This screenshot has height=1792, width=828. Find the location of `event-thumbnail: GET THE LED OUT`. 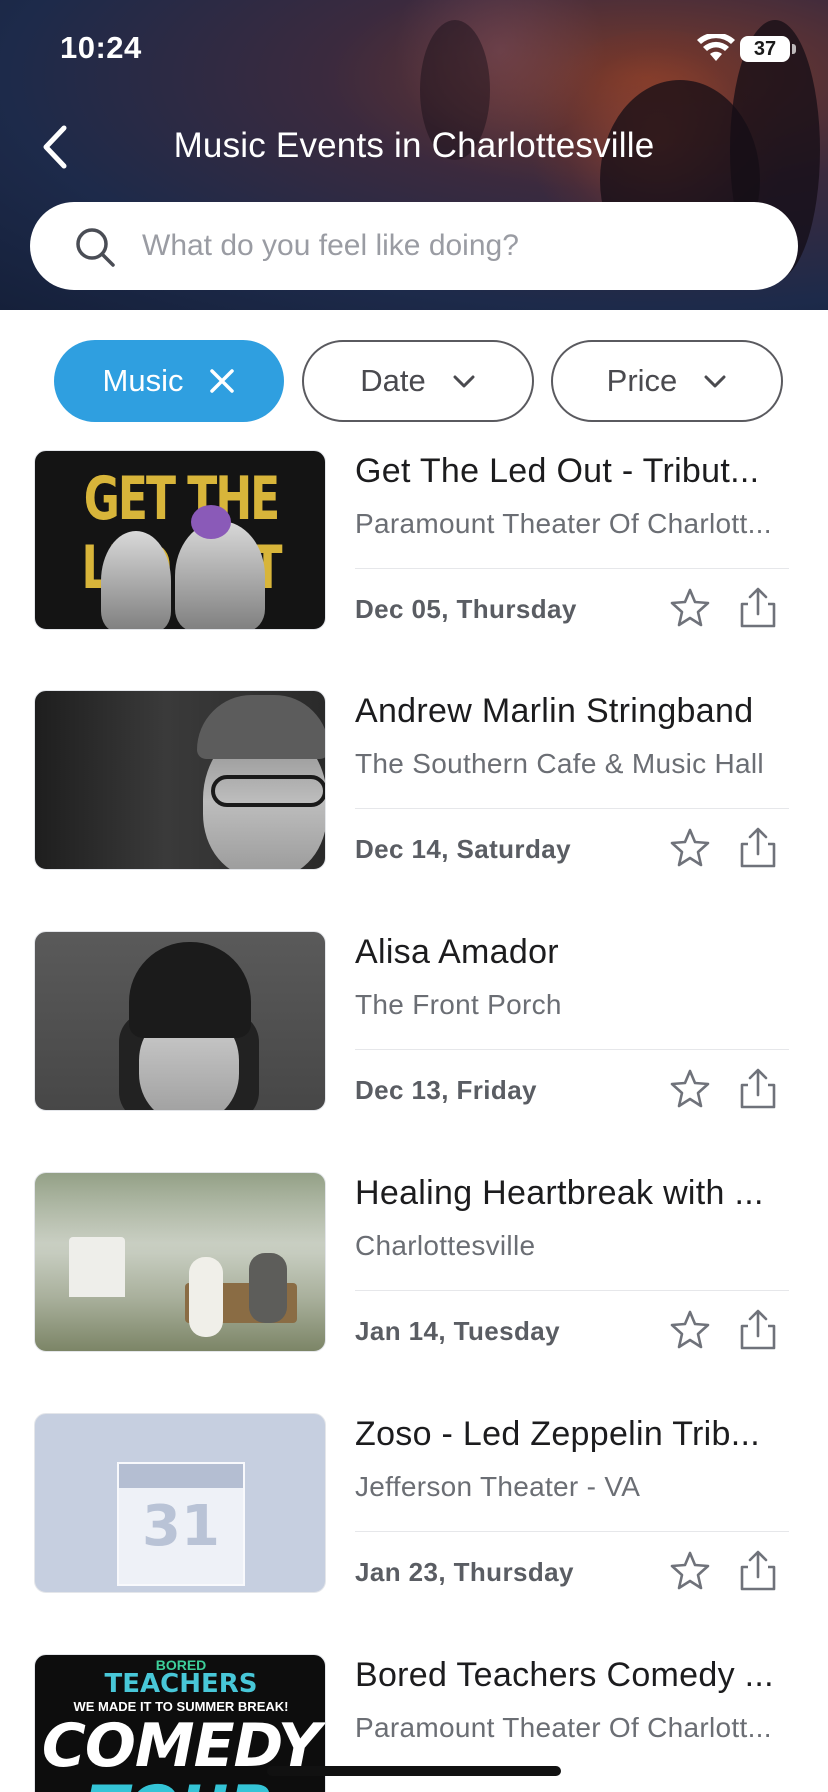

event-thumbnail: GET THE LED OUT is located at coordinates (180, 540).